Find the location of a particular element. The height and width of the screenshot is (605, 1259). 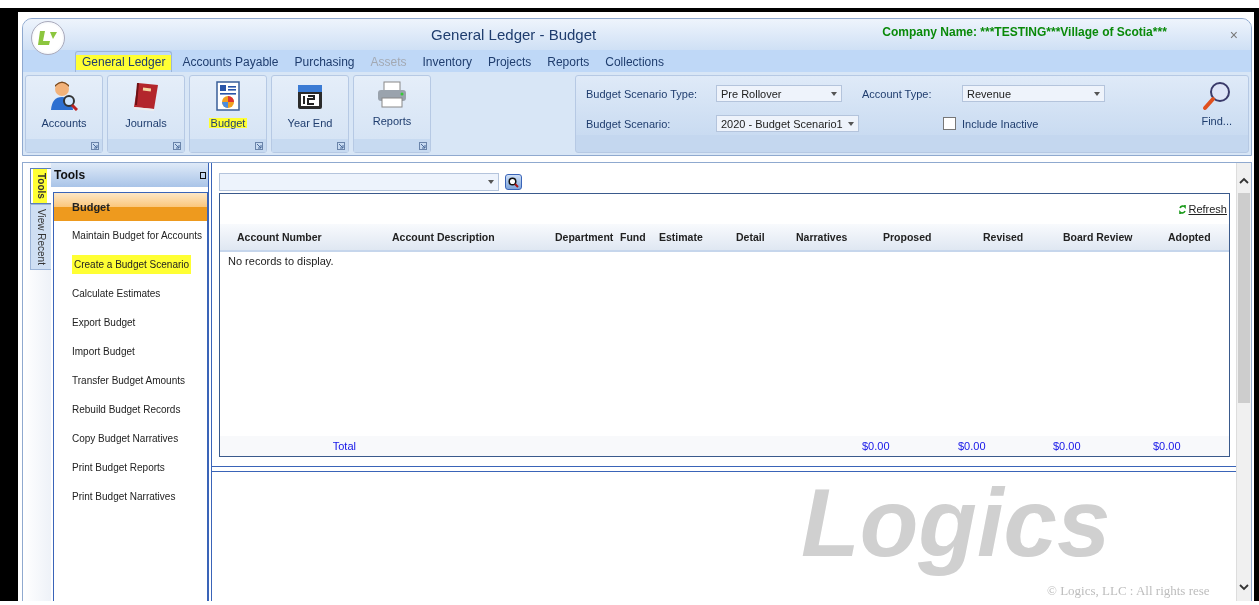

tool-link: Rebuild Budget Records is located at coordinates (130, 409).